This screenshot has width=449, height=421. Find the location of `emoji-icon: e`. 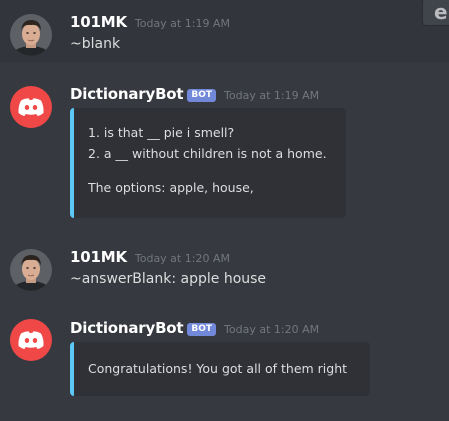

emoji-icon: e is located at coordinates (441, 12).